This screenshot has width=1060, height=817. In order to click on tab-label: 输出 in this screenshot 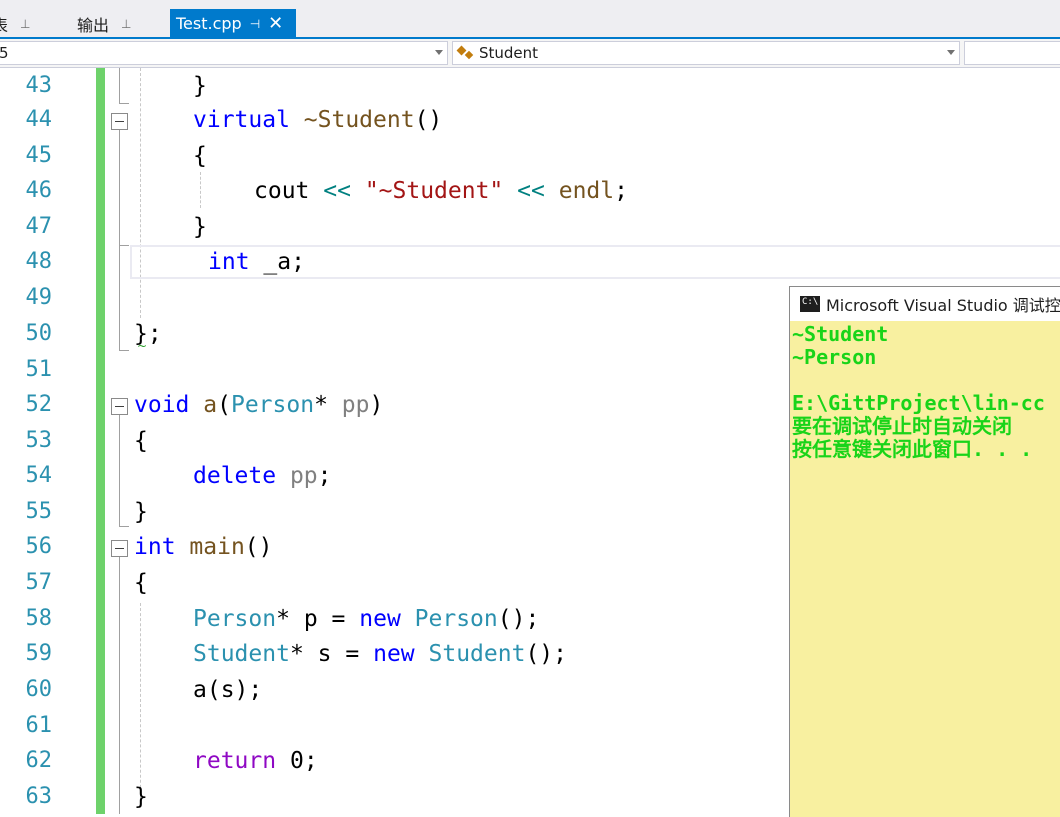, I will do `click(93, 25)`.